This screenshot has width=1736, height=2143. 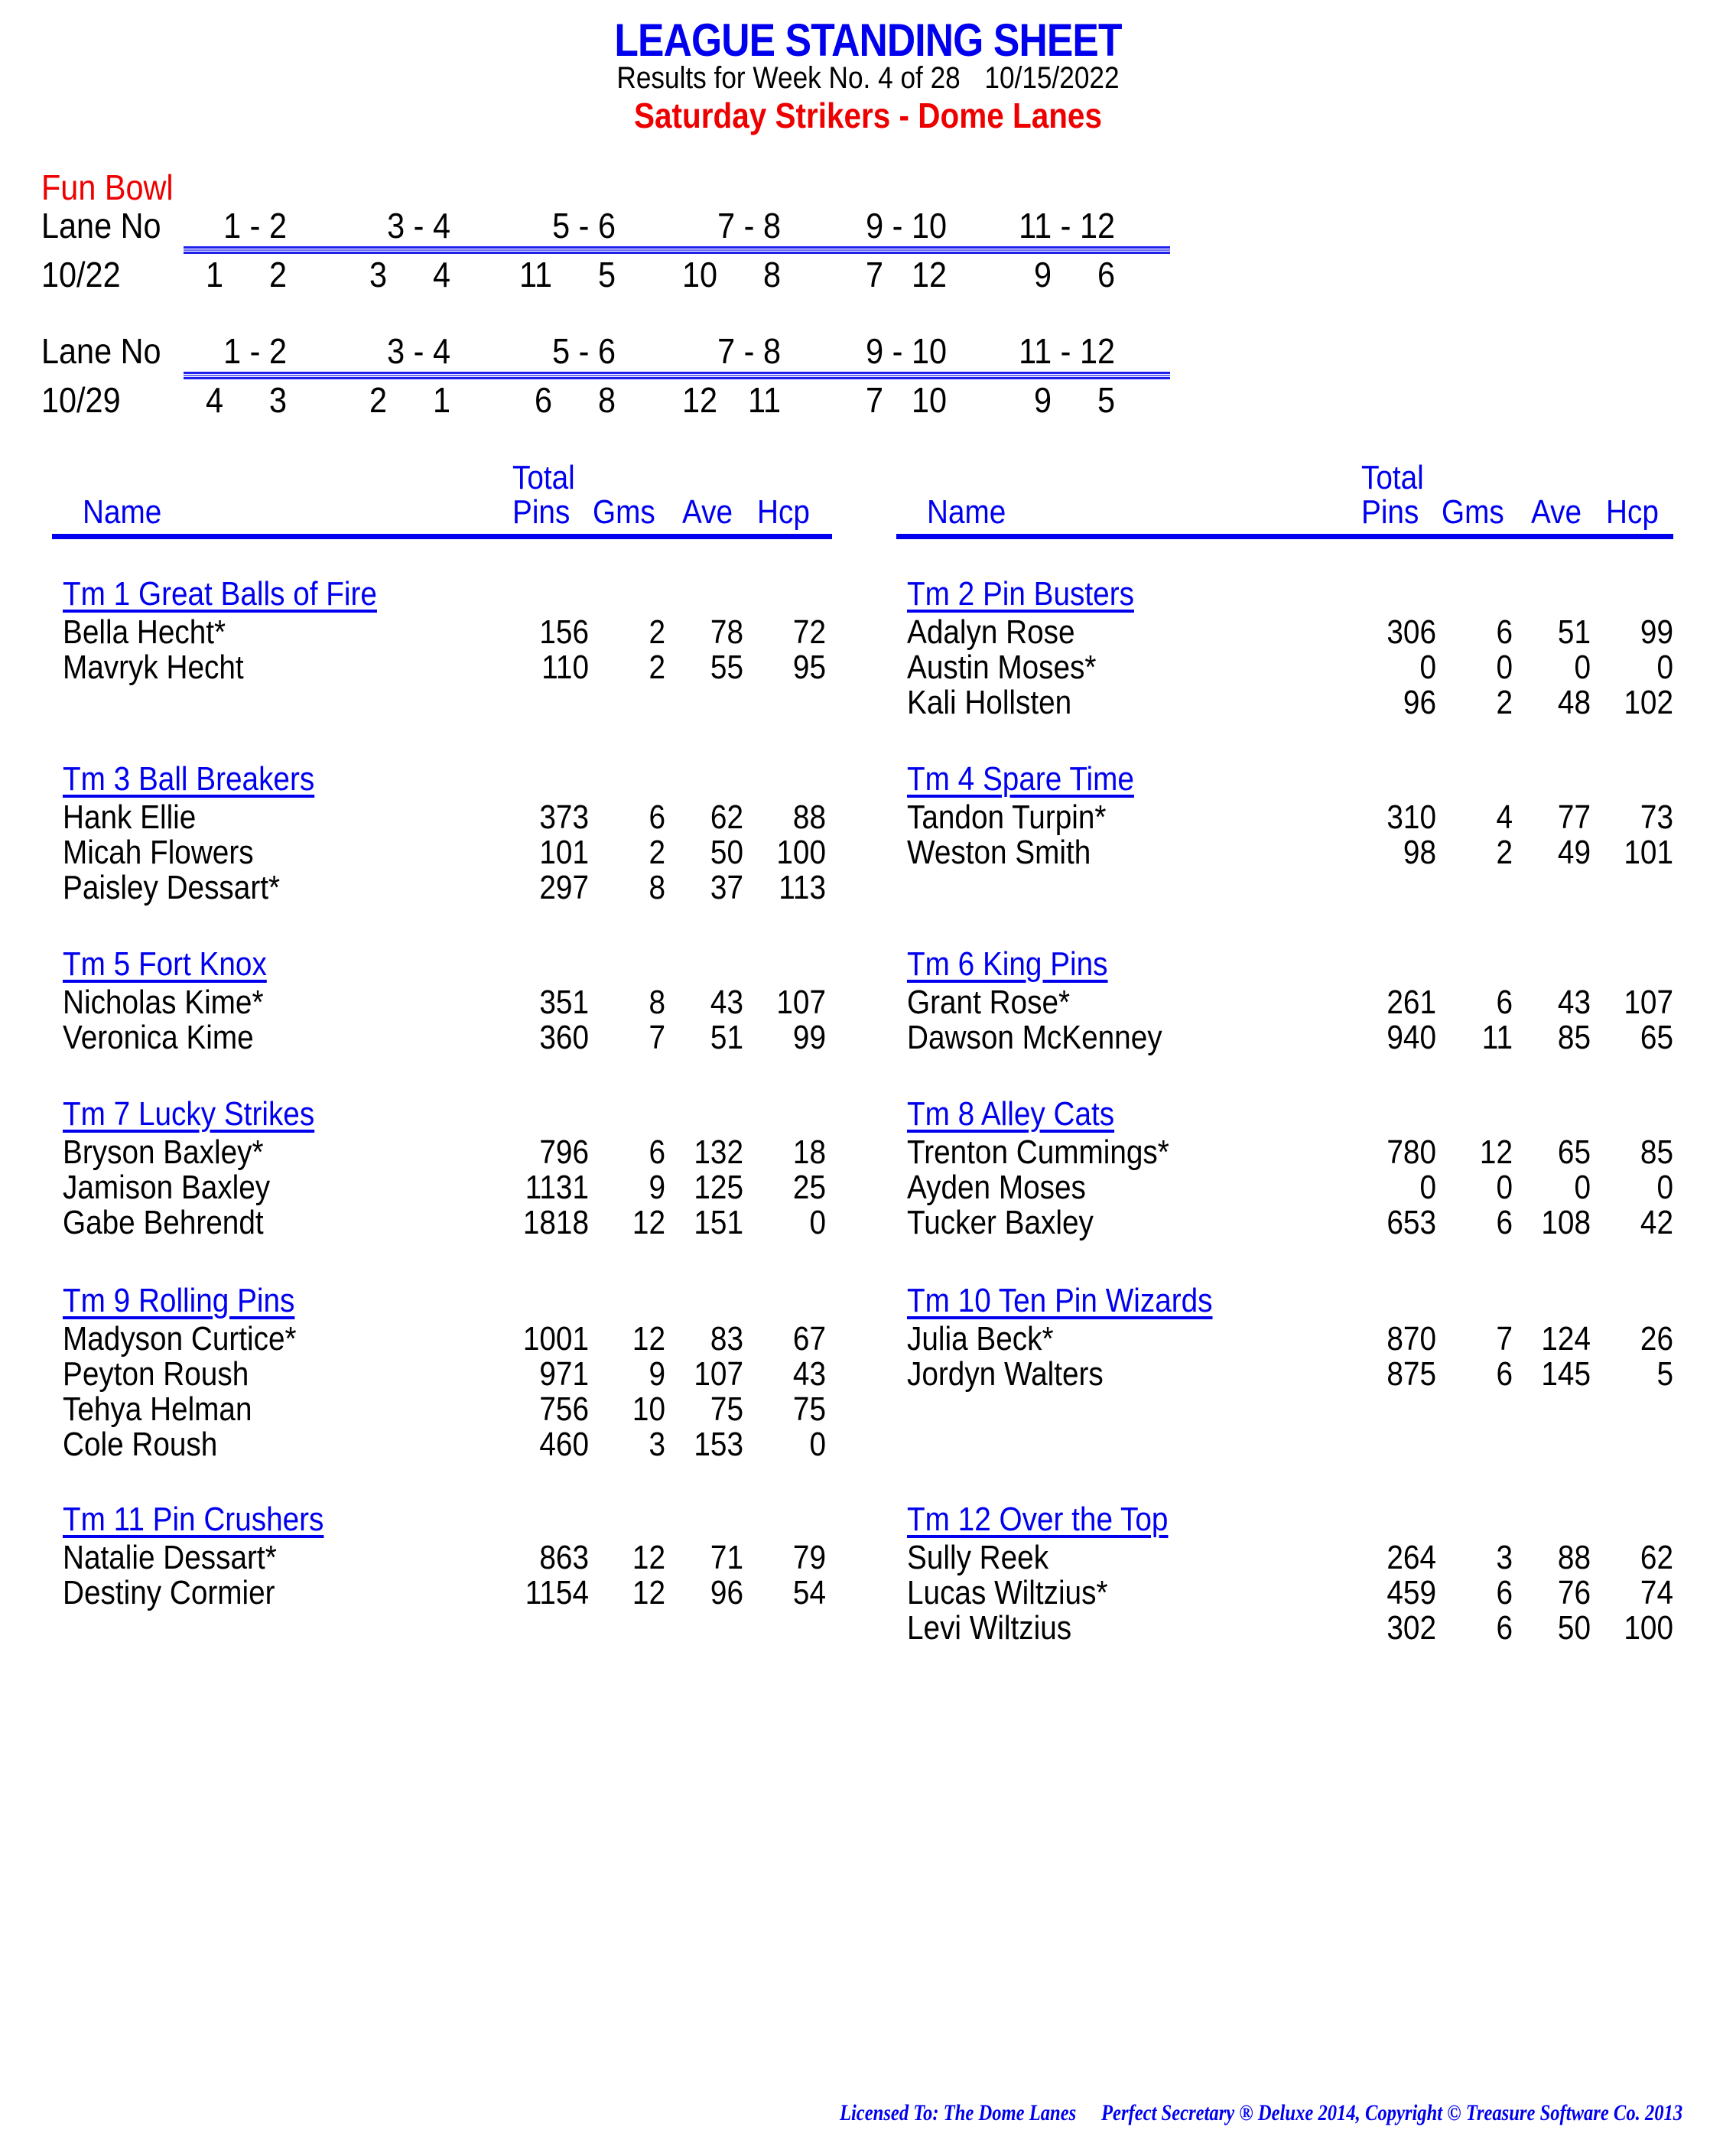 What do you see at coordinates (771, 274) in the screenshot?
I see `lane-team-number: 8` at bounding box center [771, 274].